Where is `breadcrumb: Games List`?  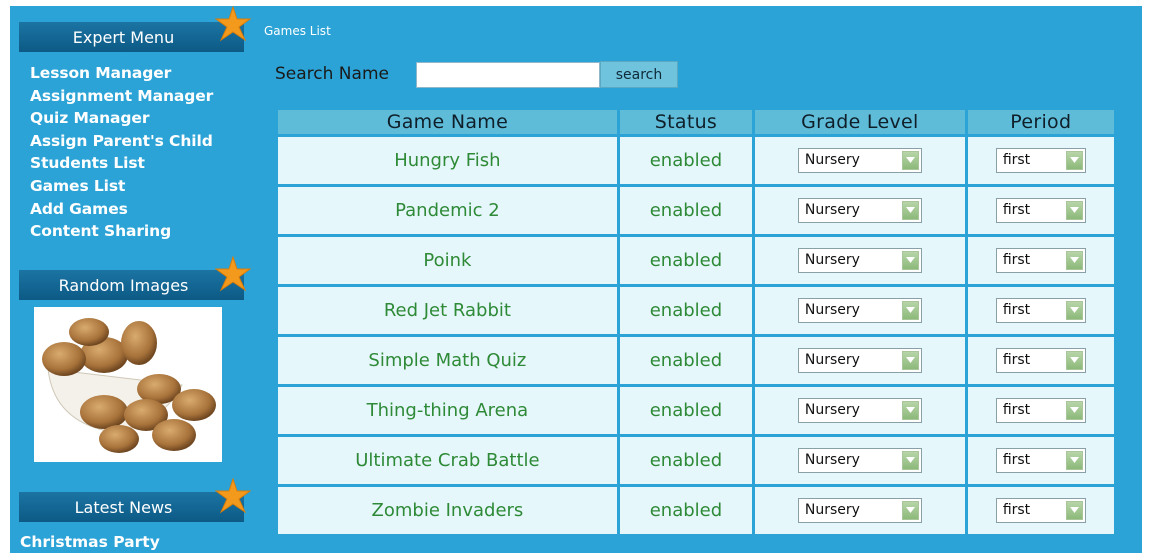 breadcrumb: Games List is located at coordinates (297, 31).